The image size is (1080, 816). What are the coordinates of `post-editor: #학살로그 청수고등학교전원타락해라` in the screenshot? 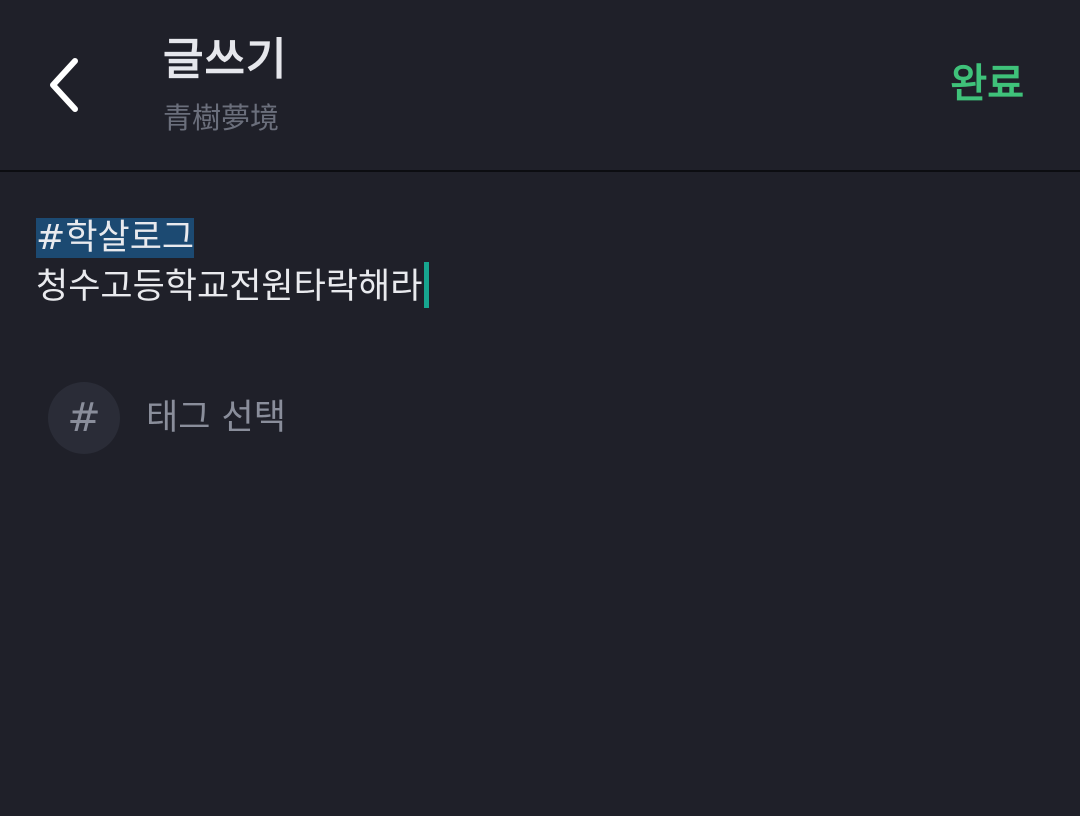 It's located at (541, 262).